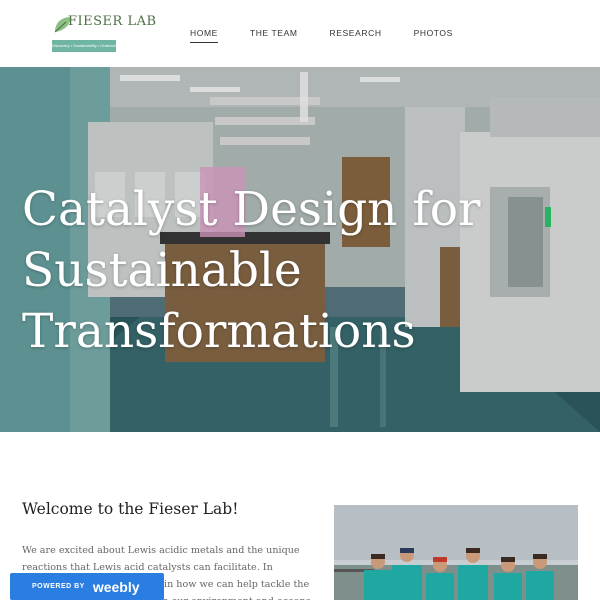  What do you see at coordinates (130, 509) in the screenshot?
I see `welcome-heading: Welcome to the Fieser Lab!` at bounding box center [130, 509].